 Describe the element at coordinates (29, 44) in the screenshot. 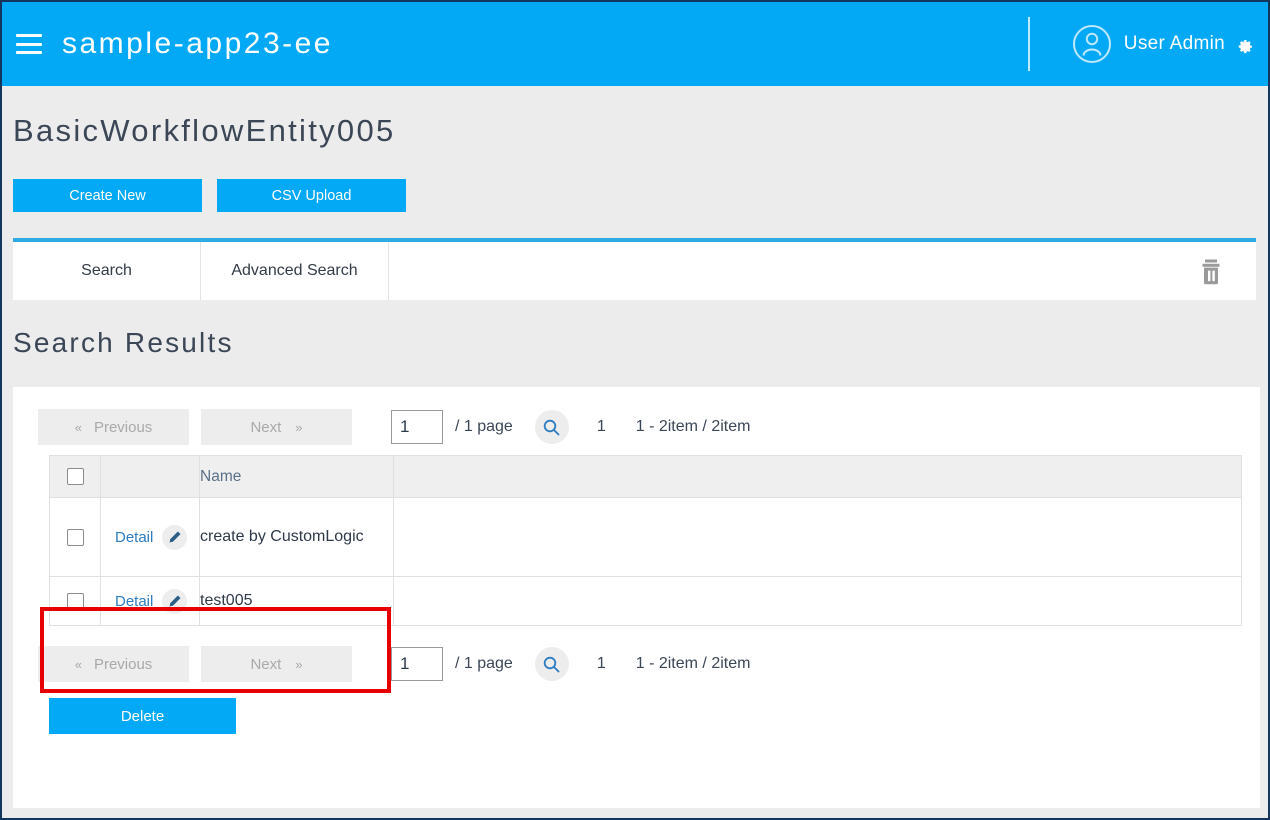

I see `hamburger-menu-icon` at that location.